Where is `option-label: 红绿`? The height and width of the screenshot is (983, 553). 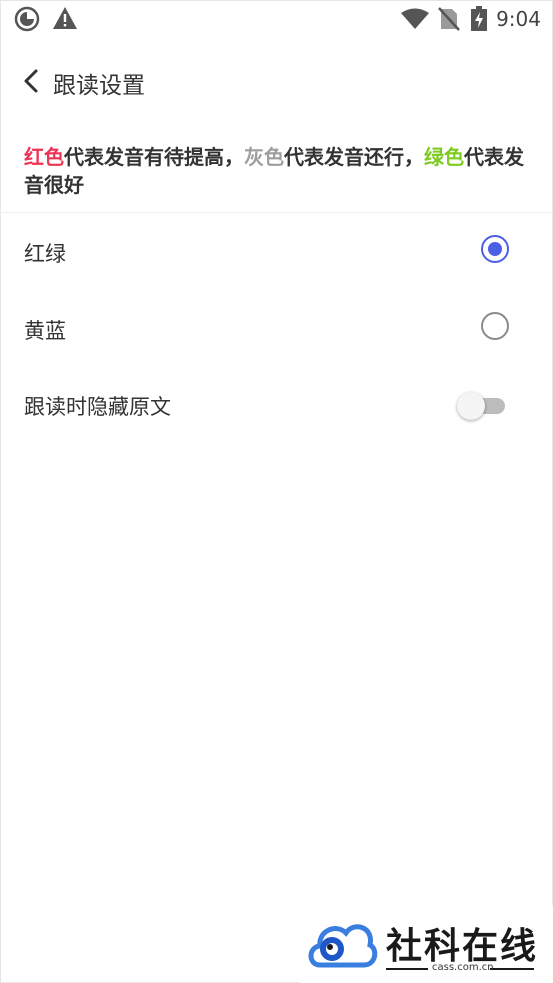
option-label: 红绿 is located at coordinates (45, 254).